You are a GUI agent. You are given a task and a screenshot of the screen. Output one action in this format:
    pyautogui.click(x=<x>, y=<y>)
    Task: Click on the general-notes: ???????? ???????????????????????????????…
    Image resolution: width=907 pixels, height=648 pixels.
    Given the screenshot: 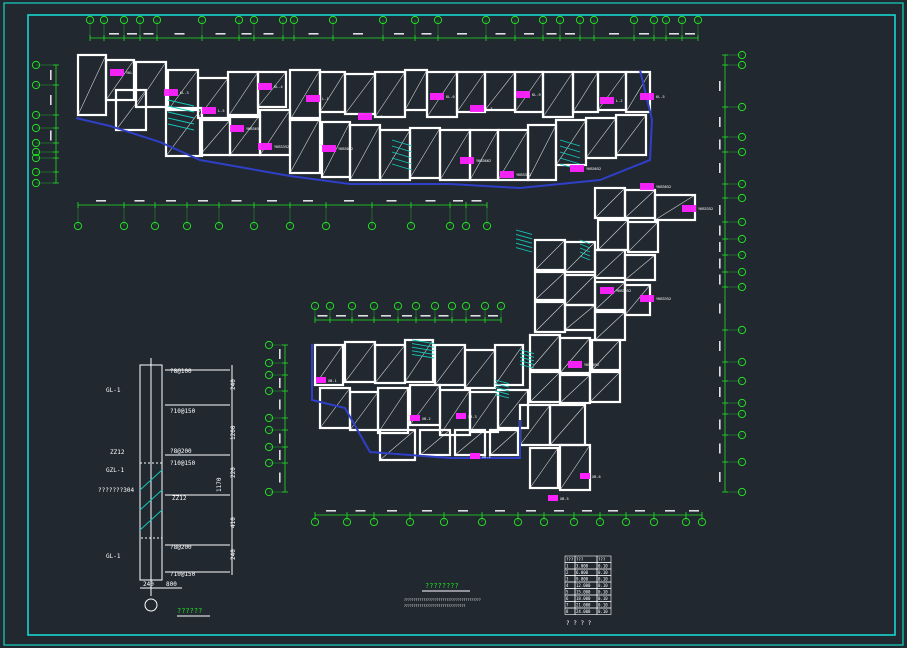 What is the action you would take?
    pyautogui.click(x=442, y=595)
    